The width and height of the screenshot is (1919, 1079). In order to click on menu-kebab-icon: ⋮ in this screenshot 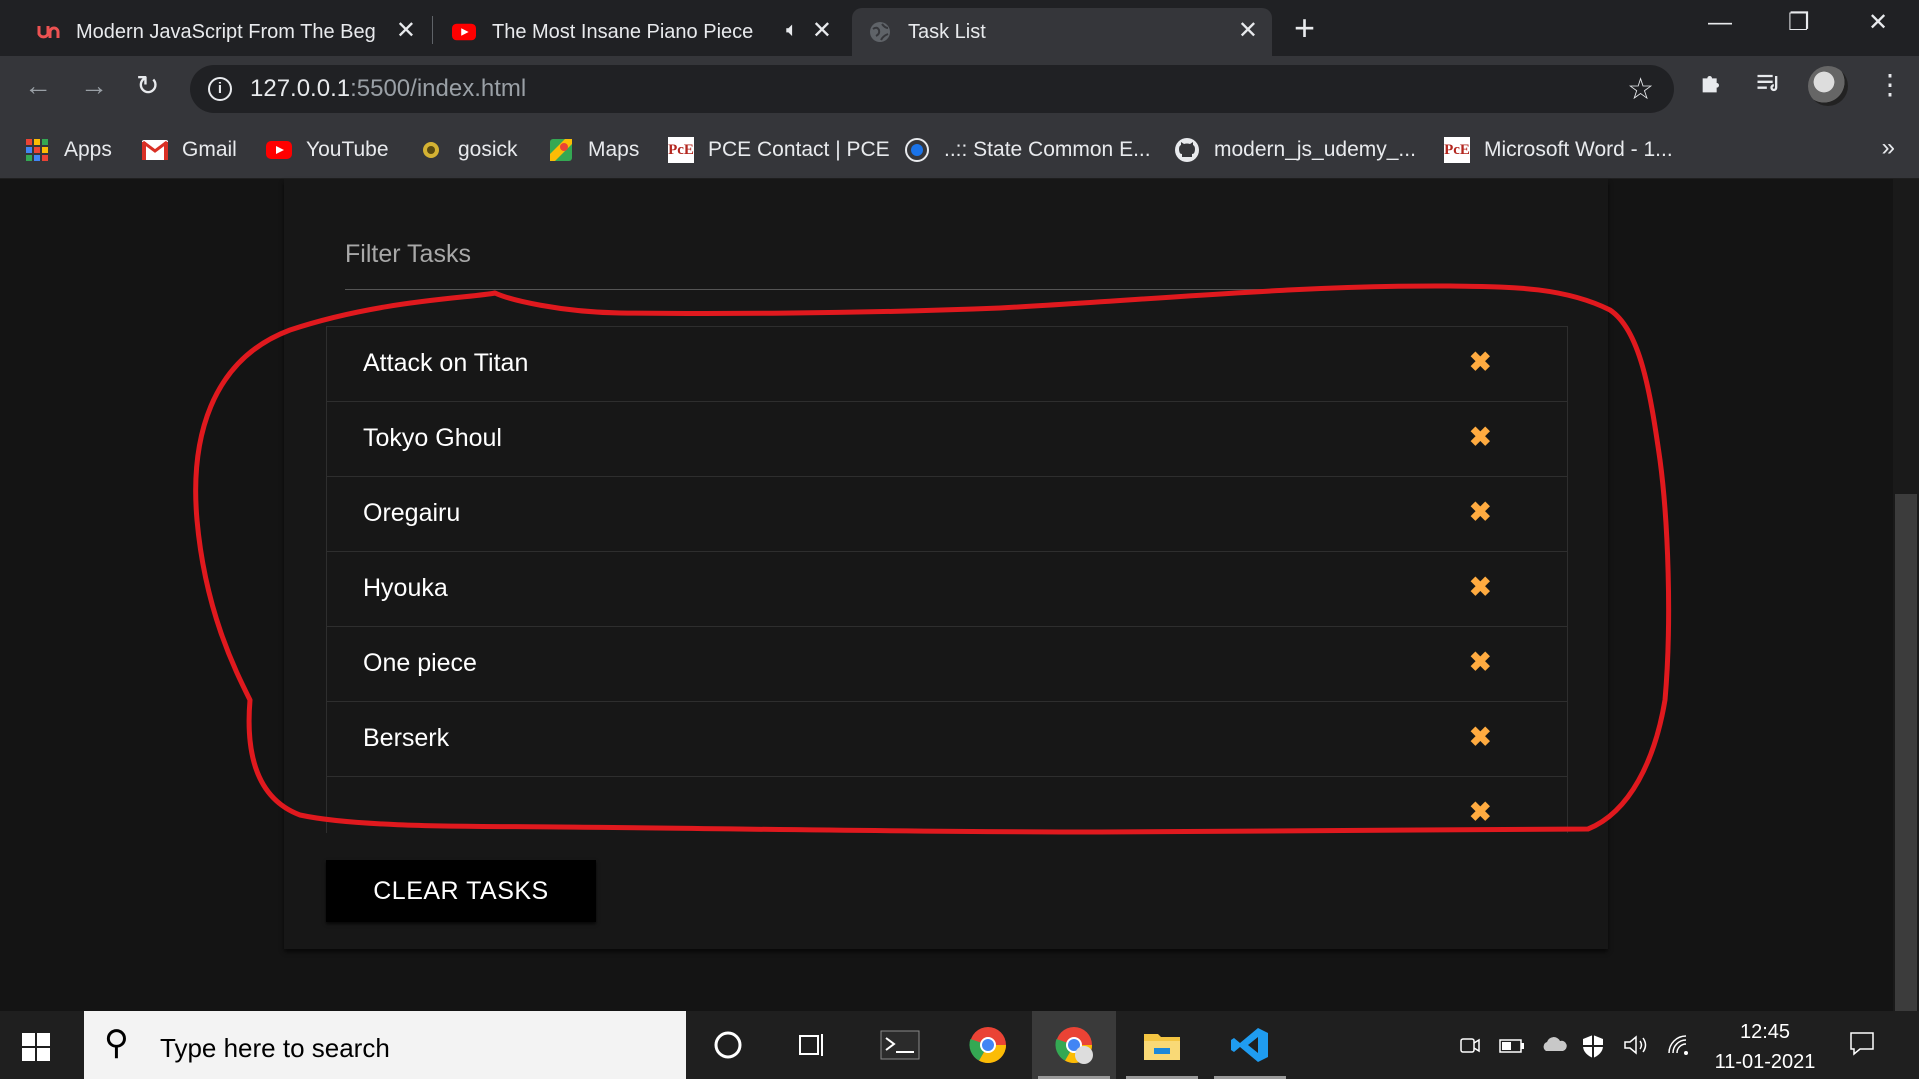, I will do `click(1890, 85)`.